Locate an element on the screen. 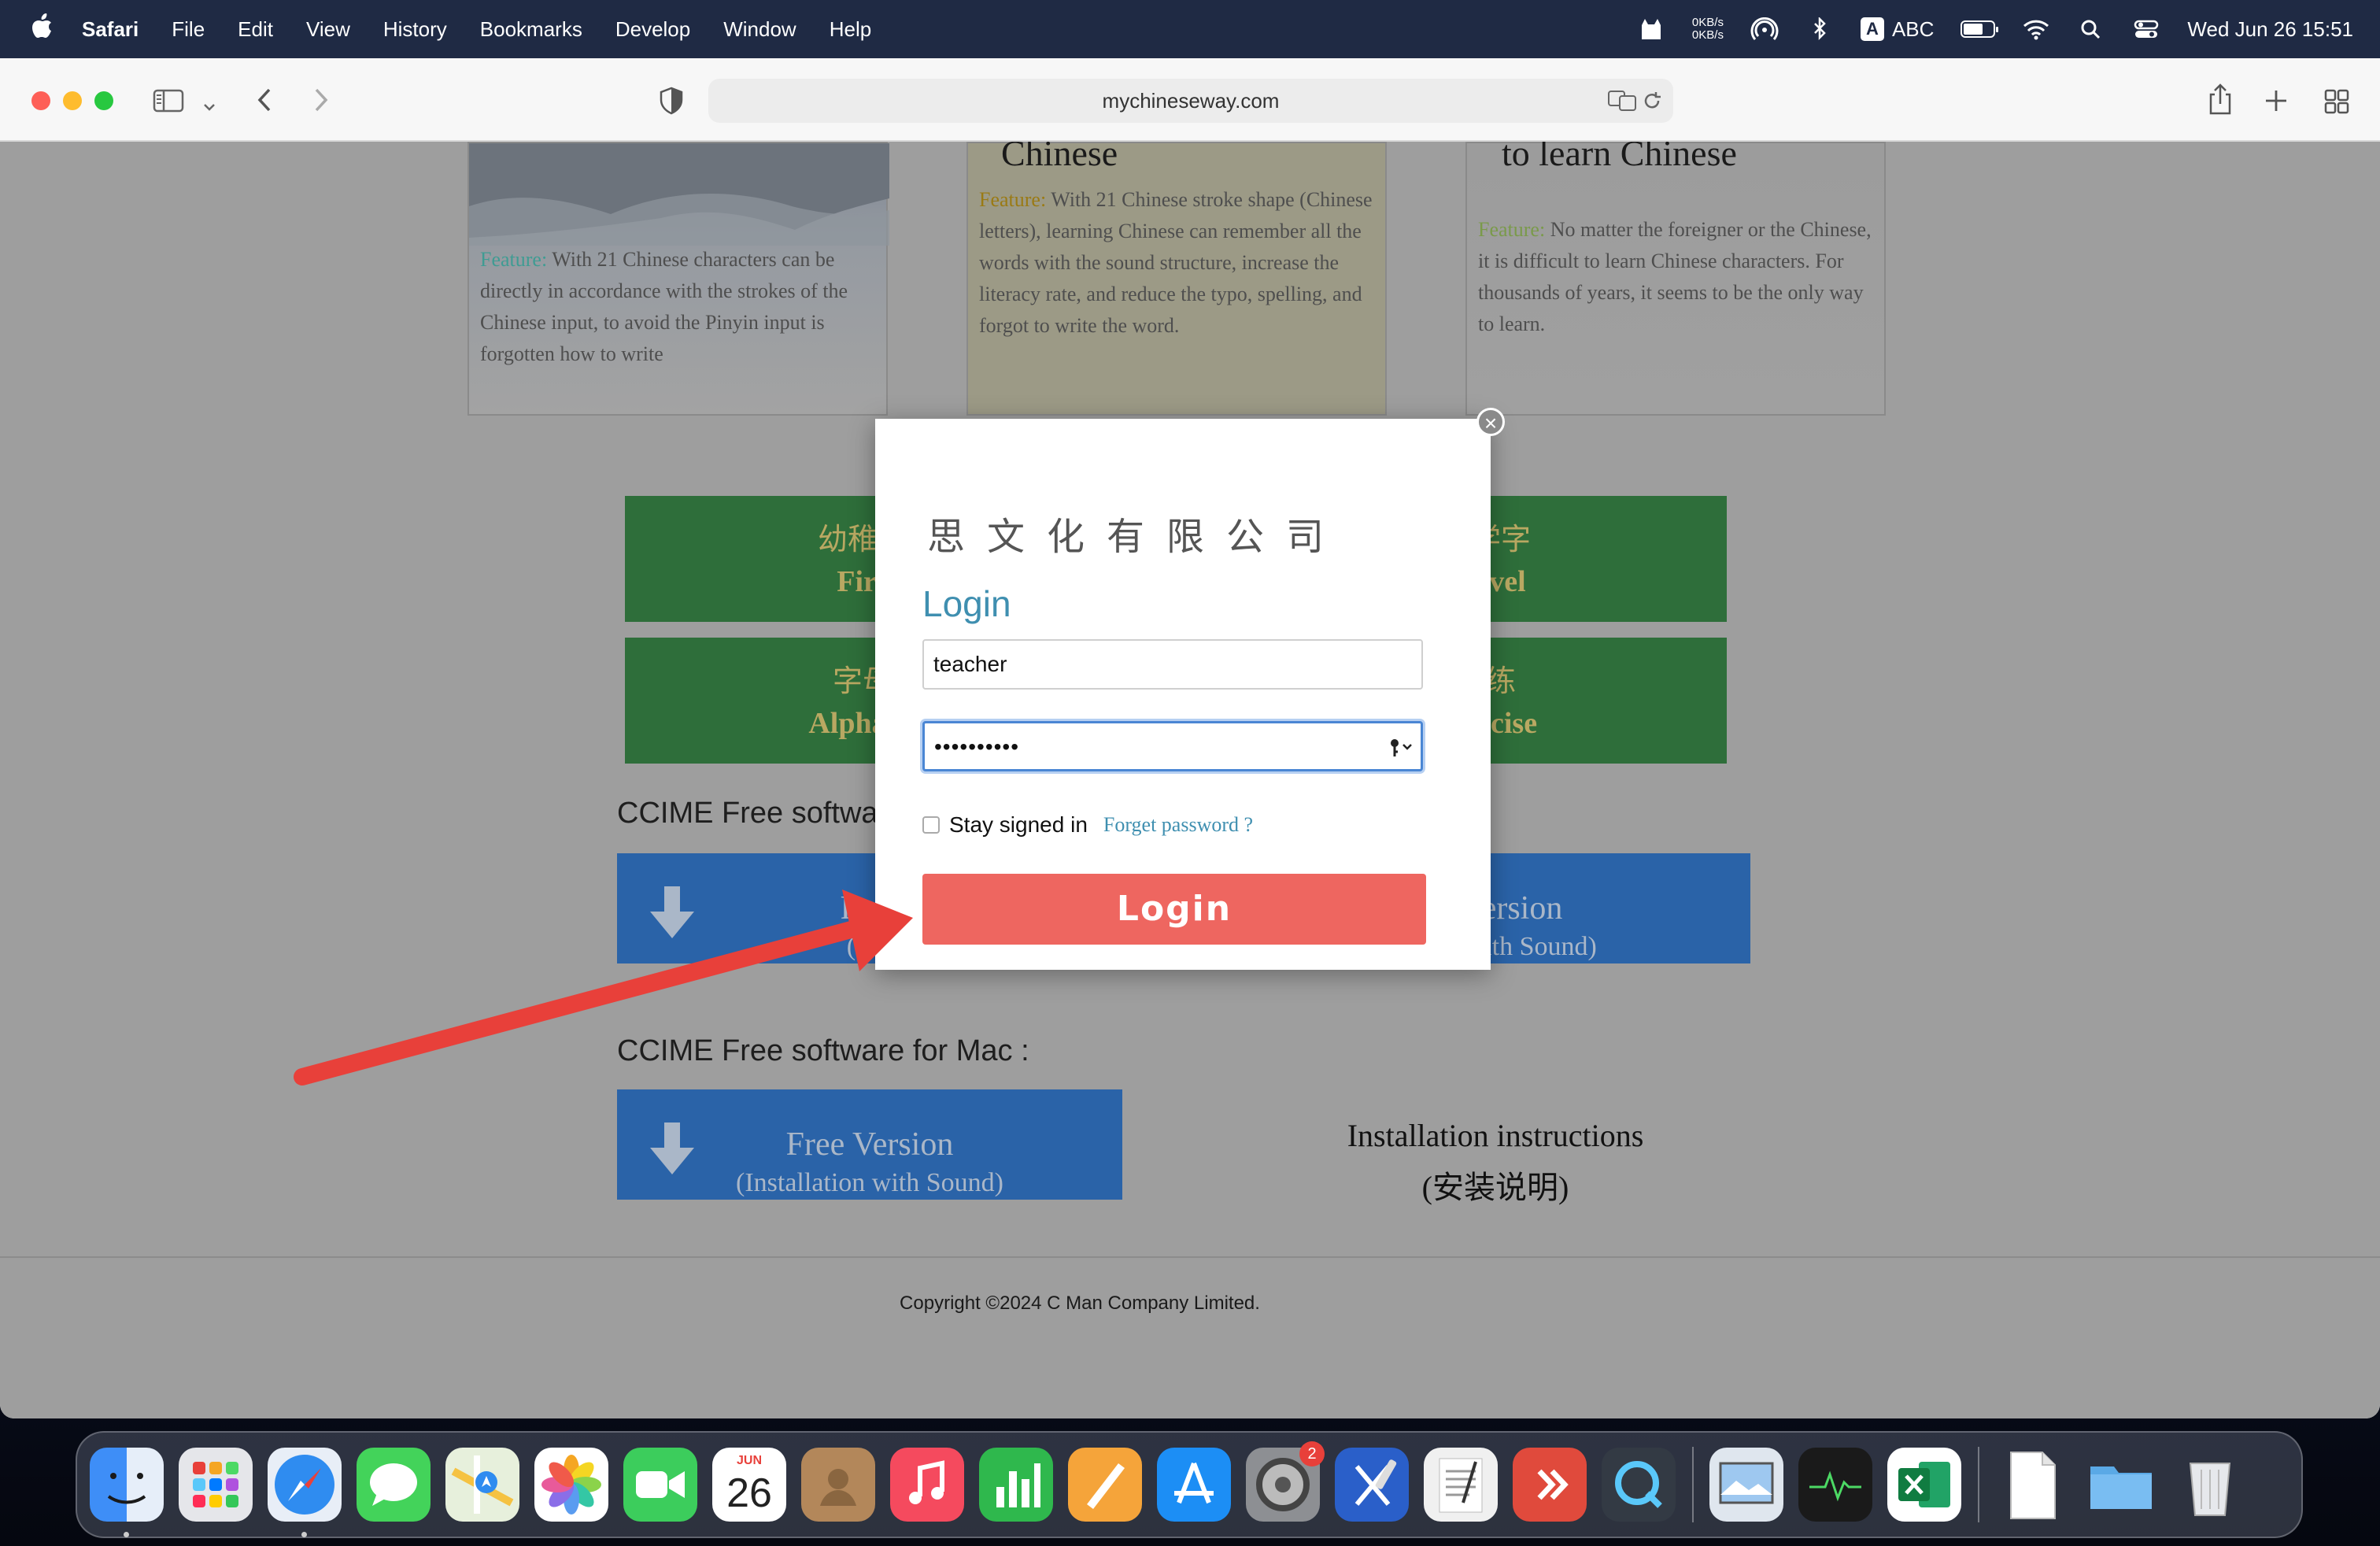 This screenshot has height=1546, width=2380. net-up: 0KB/s is located at coordinates (1707, 22).